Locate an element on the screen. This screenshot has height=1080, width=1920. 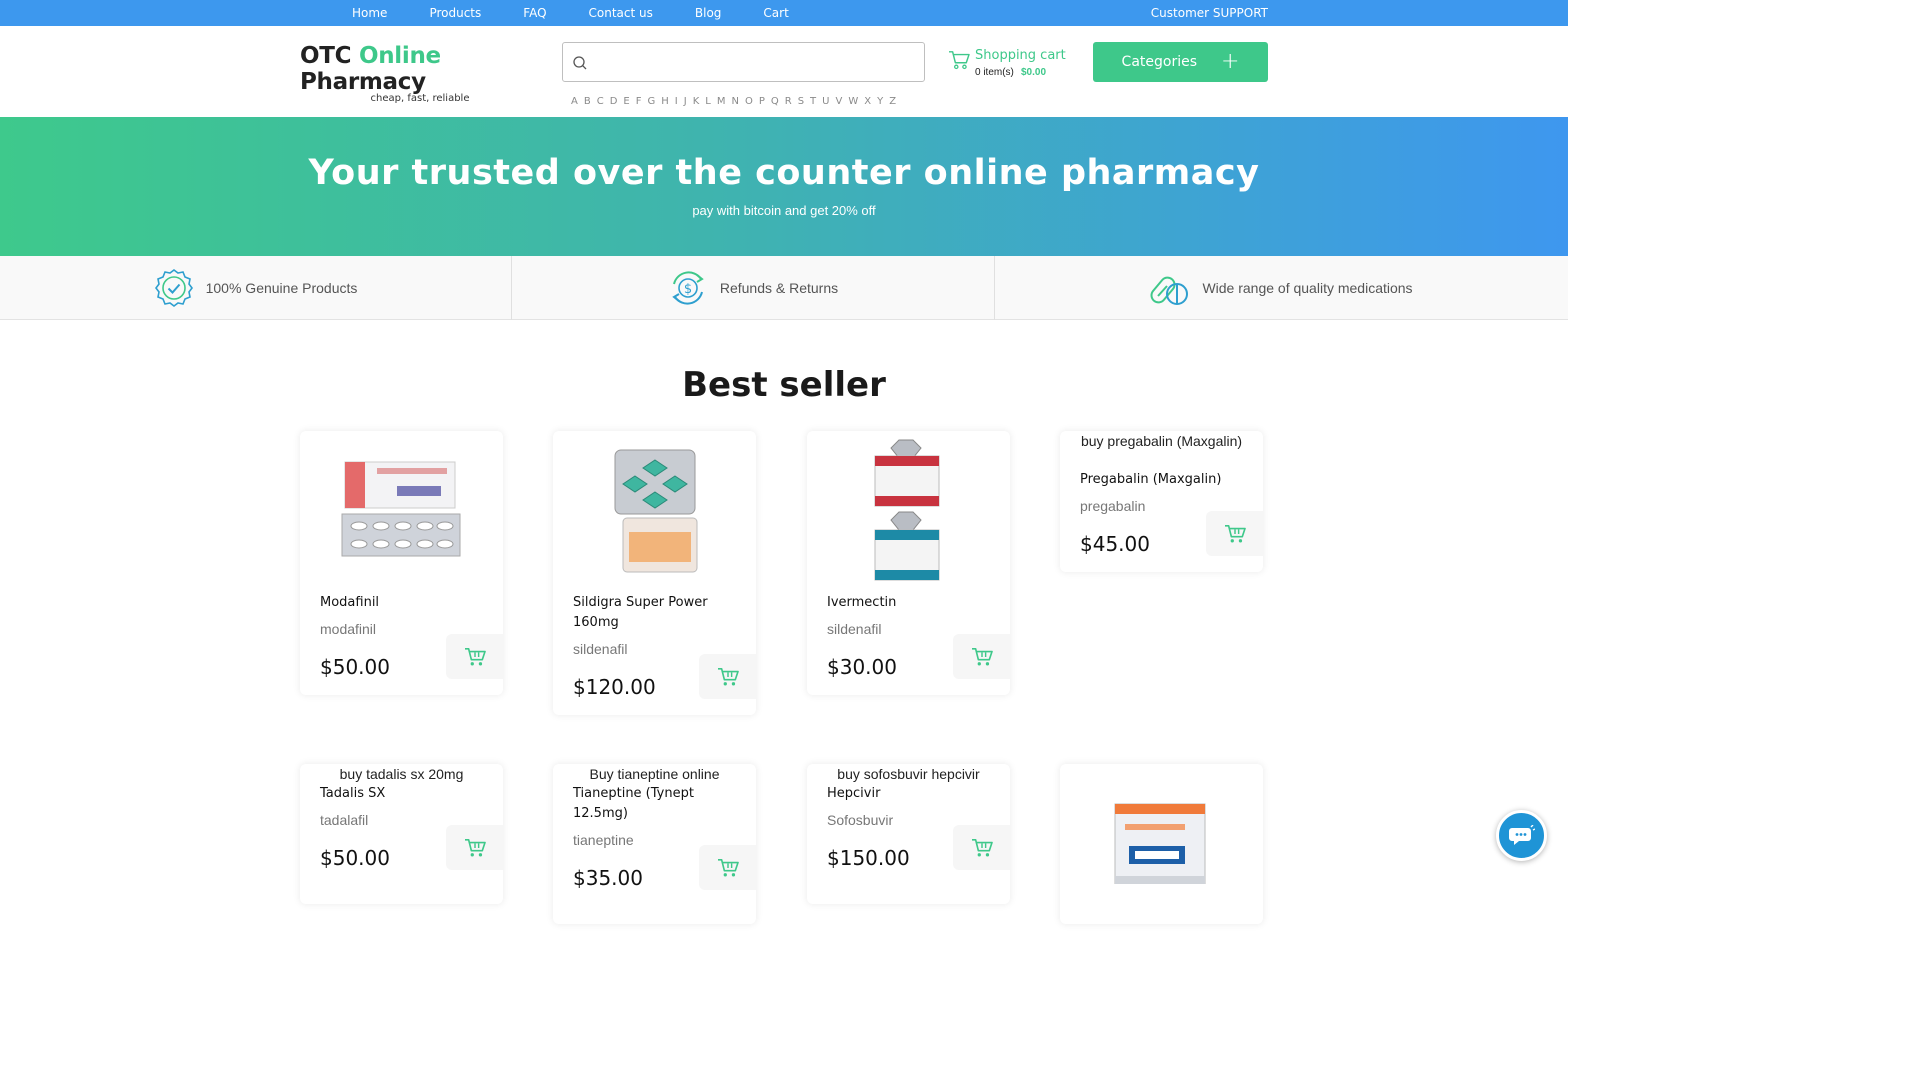
feature-genuine: 100% Genuine Products is located at coordinates (256, 288).